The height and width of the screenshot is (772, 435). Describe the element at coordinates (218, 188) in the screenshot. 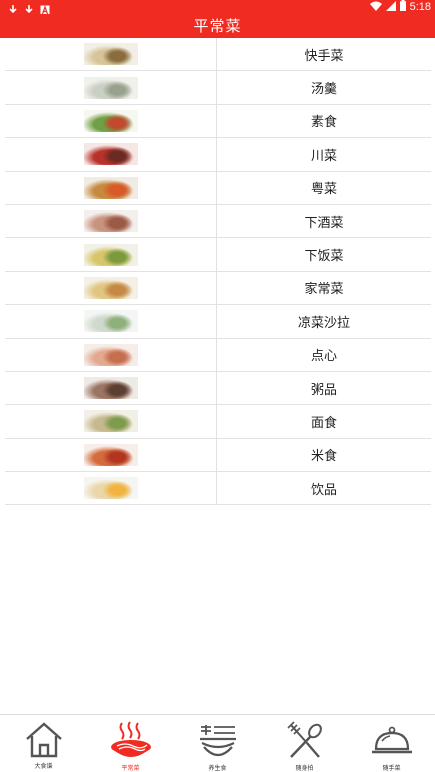

I see `category-row: 粤菜` at that location.